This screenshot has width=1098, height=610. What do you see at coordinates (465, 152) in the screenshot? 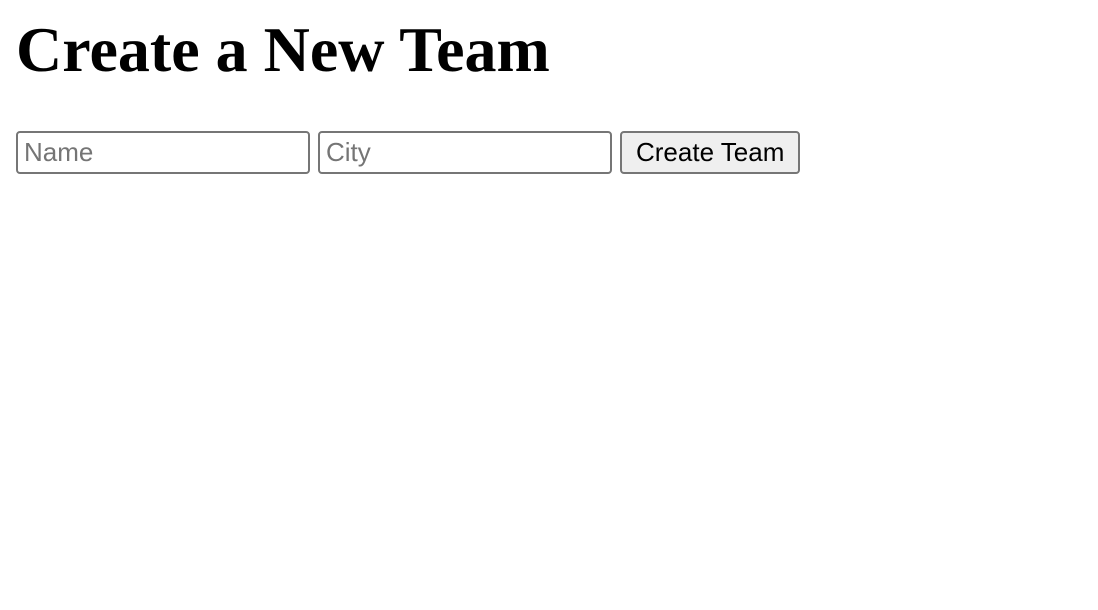
I see `team-city-input` at bounding box center [465, 152].